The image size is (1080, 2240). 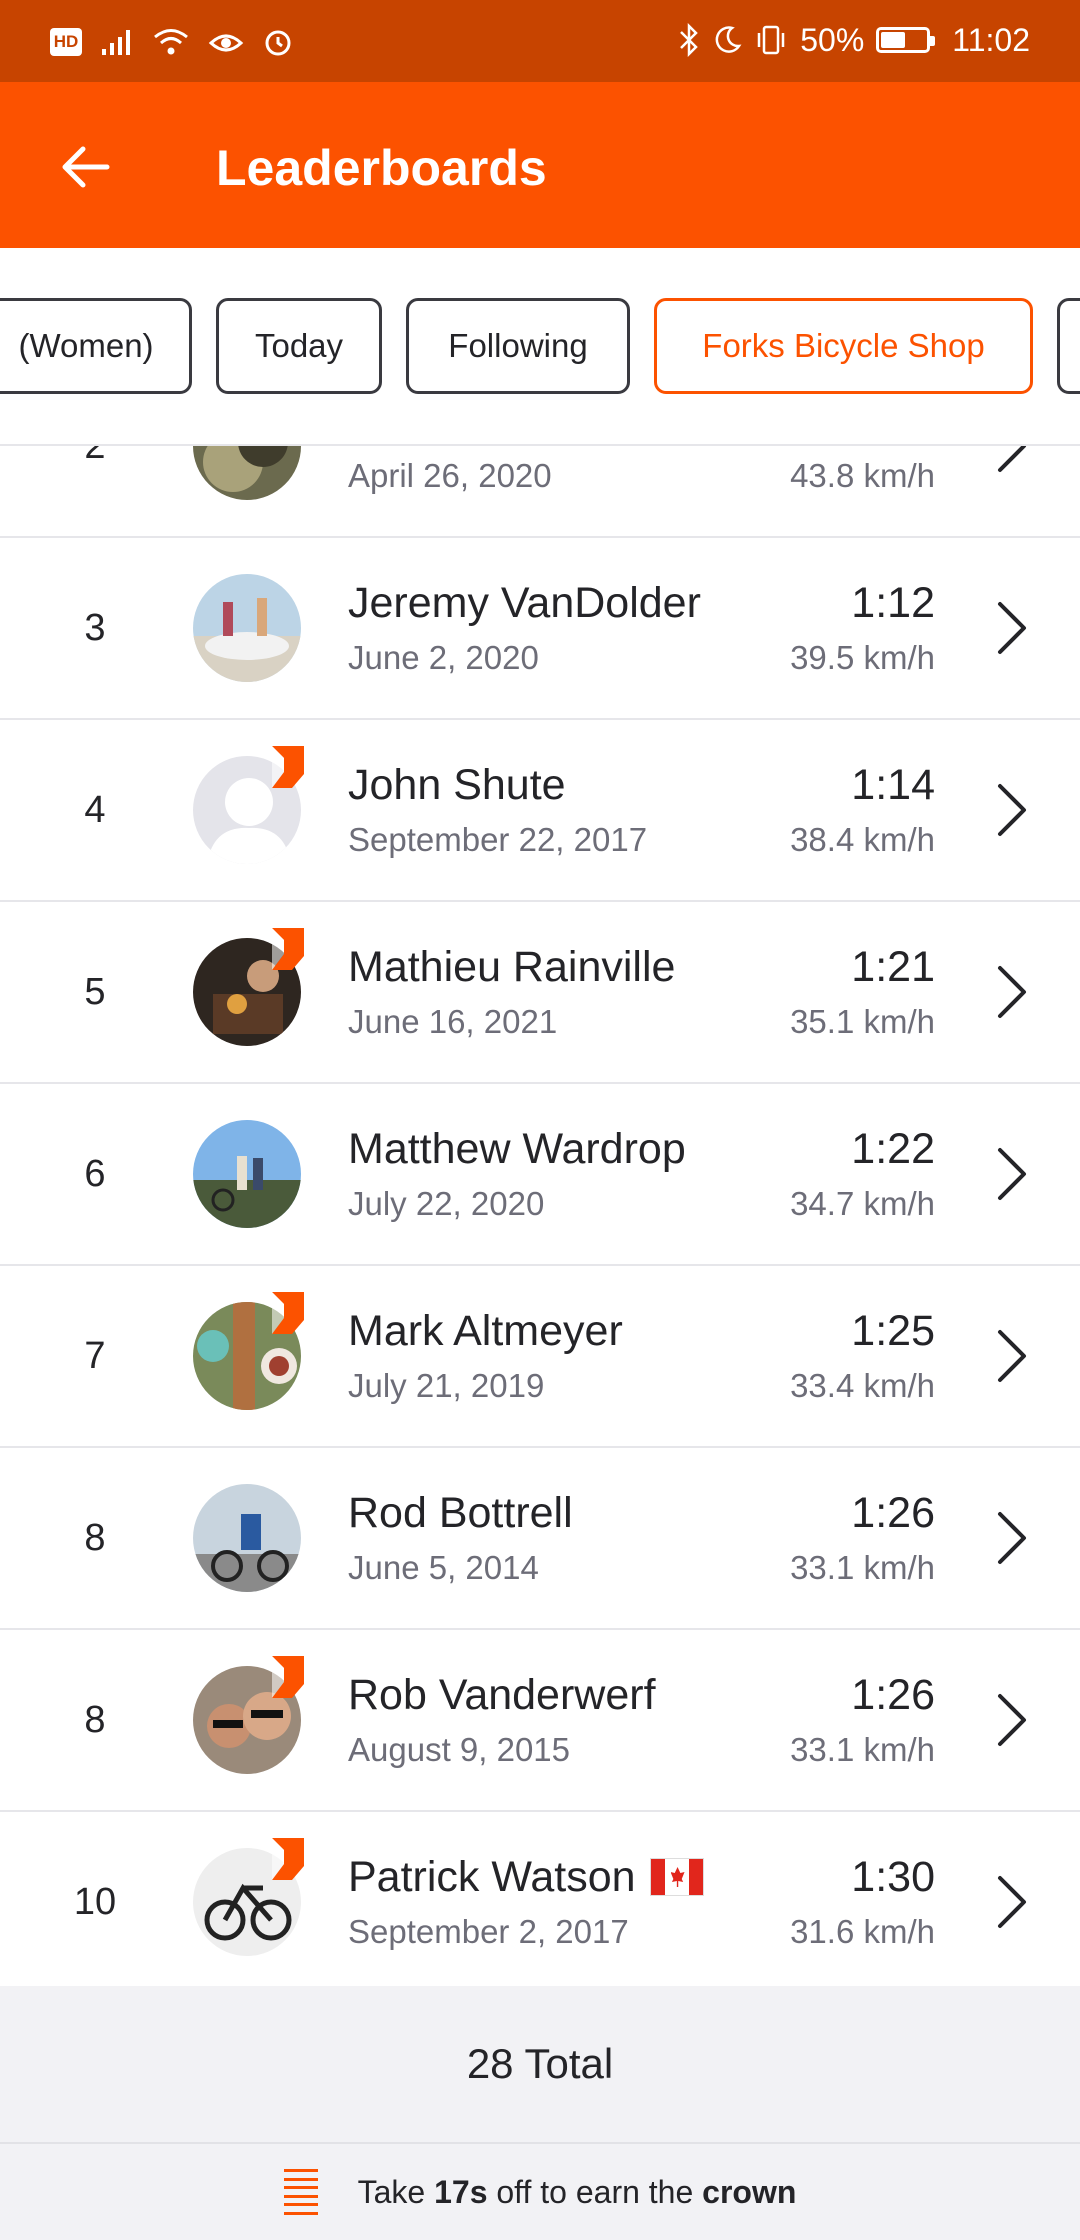 What do you see at coordinates (450, 475) in the screenshot?
I see `effort-date: April 26, 2020` at bounding box center [450, 475].